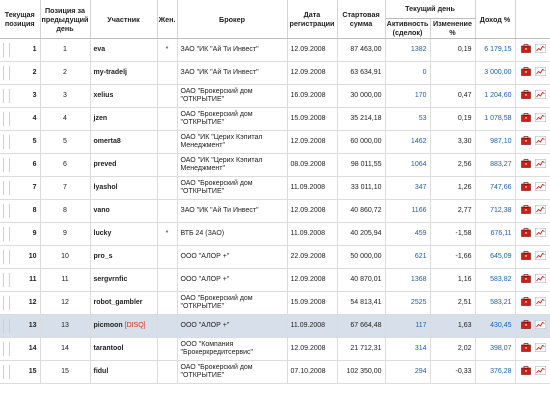 The width and height of the screenshot is (550, 406). I want to click on participant-link: picmoon, so click(108, 325).